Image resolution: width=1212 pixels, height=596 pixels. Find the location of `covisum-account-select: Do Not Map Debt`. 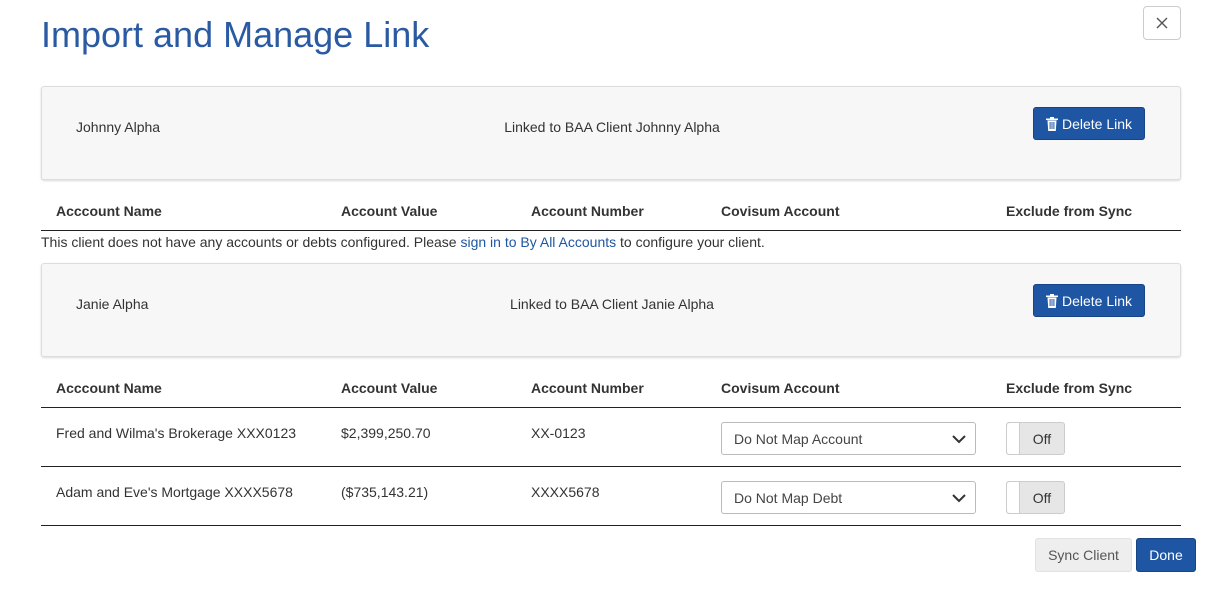

covisum-account-select: Do Not Map Debt is located at coordinates (848, 497).